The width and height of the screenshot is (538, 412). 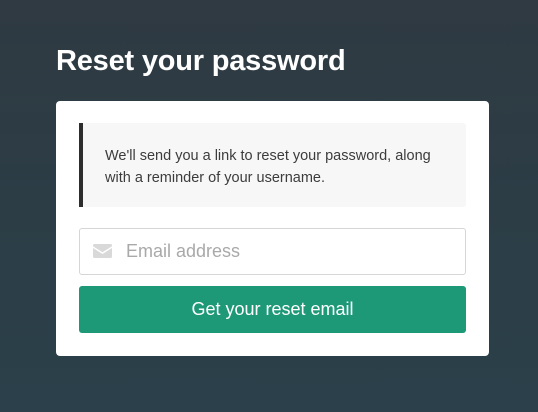 I want to click on get-reset-email-button: Get your reset email, so click(x=272, y=309).